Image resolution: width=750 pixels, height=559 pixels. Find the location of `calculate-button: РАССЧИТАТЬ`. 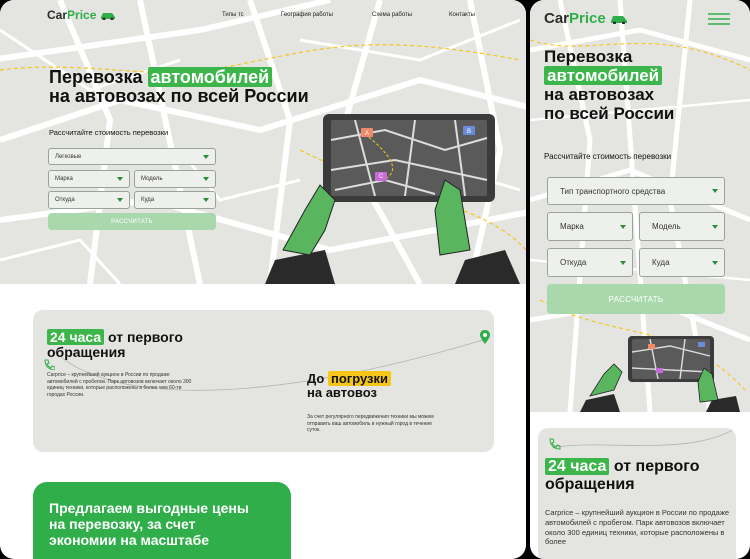

calculate-button: РАССЧИТАТЬ is located at coordinates (132, 221).